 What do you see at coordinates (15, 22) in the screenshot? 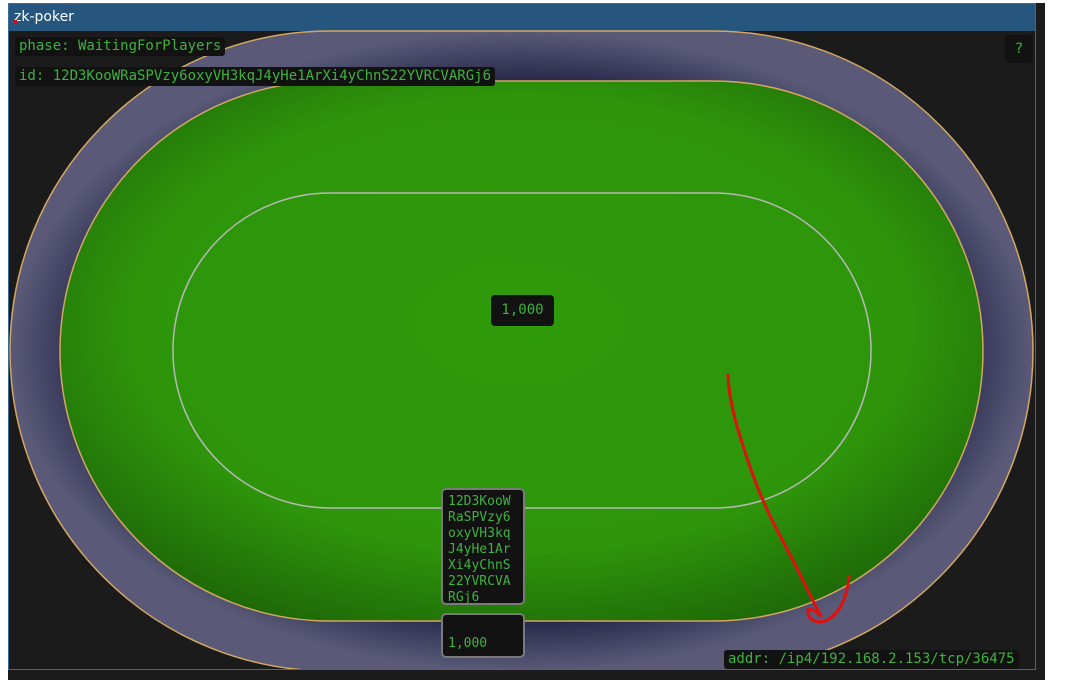
I see `red-mark` at bounding box center [15, 22].